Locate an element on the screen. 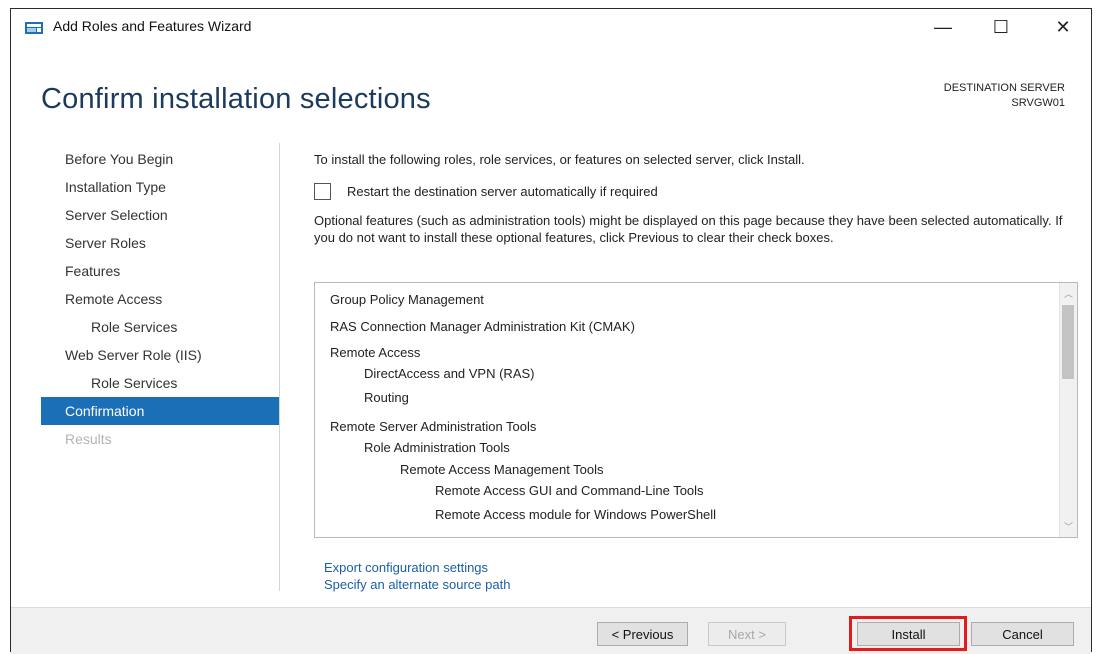  nav-before-you-begin: Before You Begin is located at coordinates (160, 159).